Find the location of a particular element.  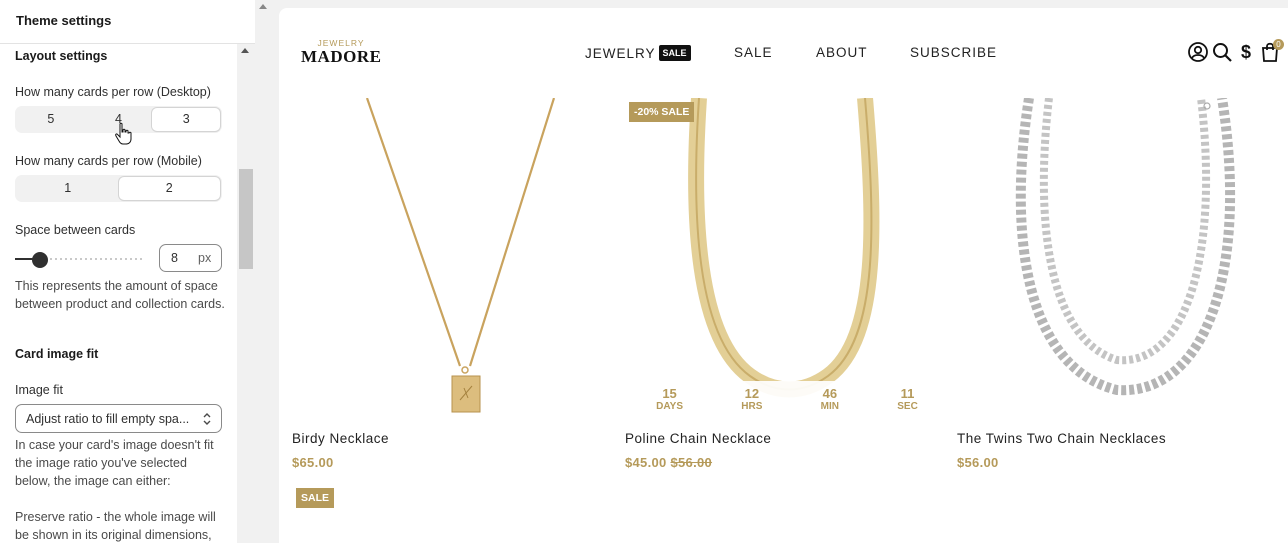

mobile-option-1: 1 is located at coordinates (68, 188).